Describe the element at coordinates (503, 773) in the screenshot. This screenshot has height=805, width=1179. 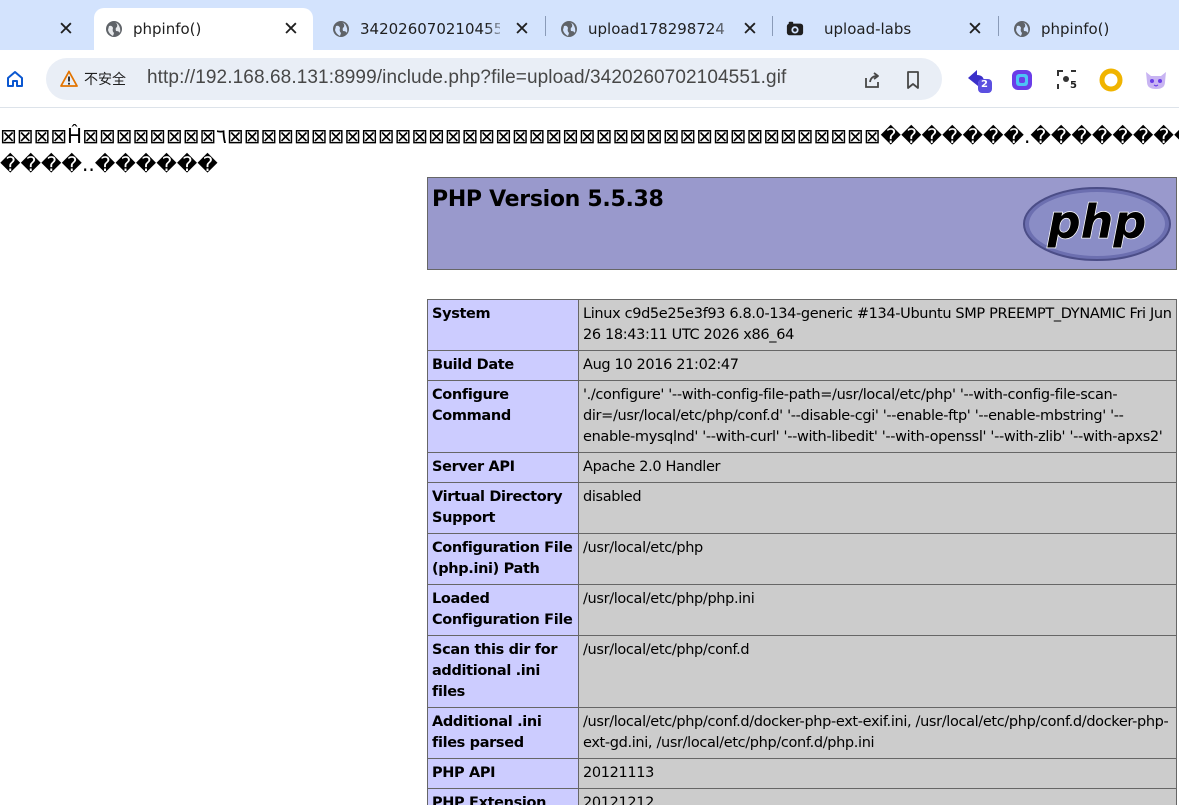
I see `row-key: PHP API` at that location.